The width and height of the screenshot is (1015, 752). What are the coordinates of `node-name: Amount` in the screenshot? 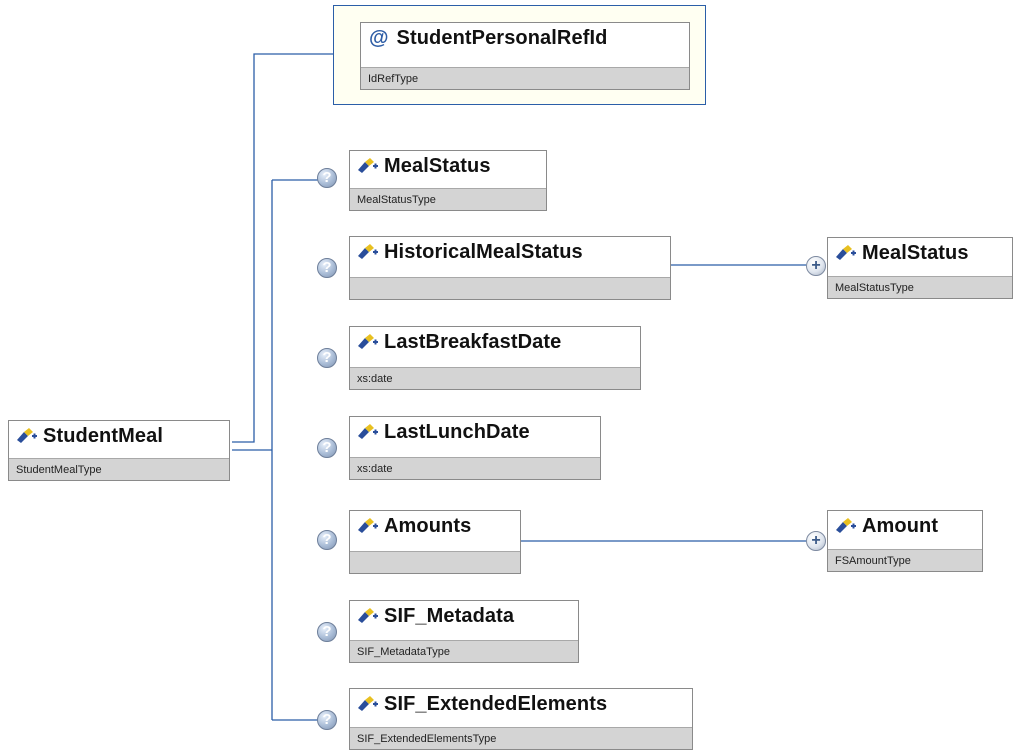 It's located at (900, 525).